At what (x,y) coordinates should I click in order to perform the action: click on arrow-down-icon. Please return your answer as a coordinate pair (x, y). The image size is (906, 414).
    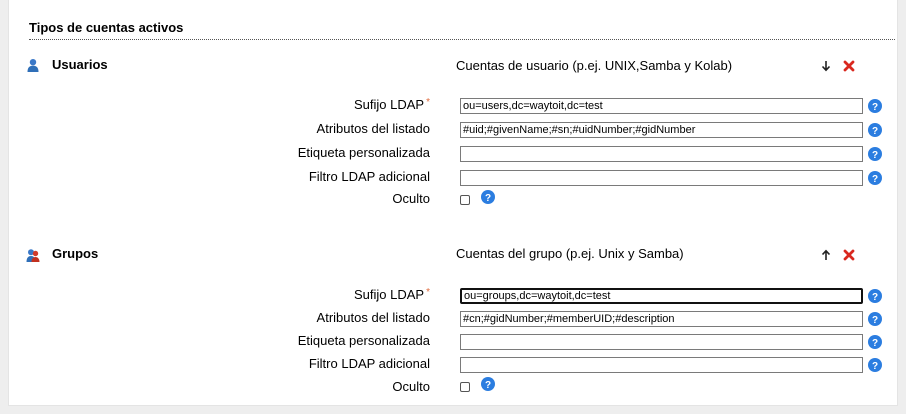
    Looking at the image, I should click on (826, 66).